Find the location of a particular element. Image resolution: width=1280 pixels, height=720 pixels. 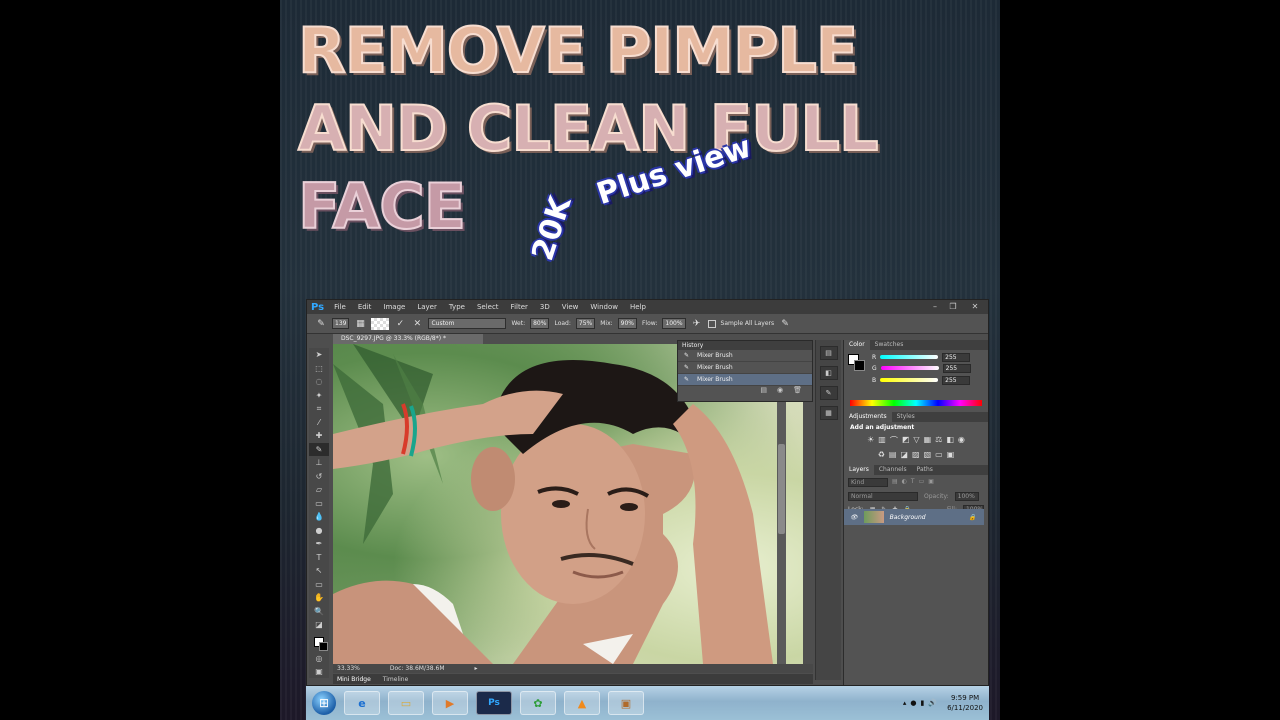

menu-filter: Filter is located at coordinates (519, 307).